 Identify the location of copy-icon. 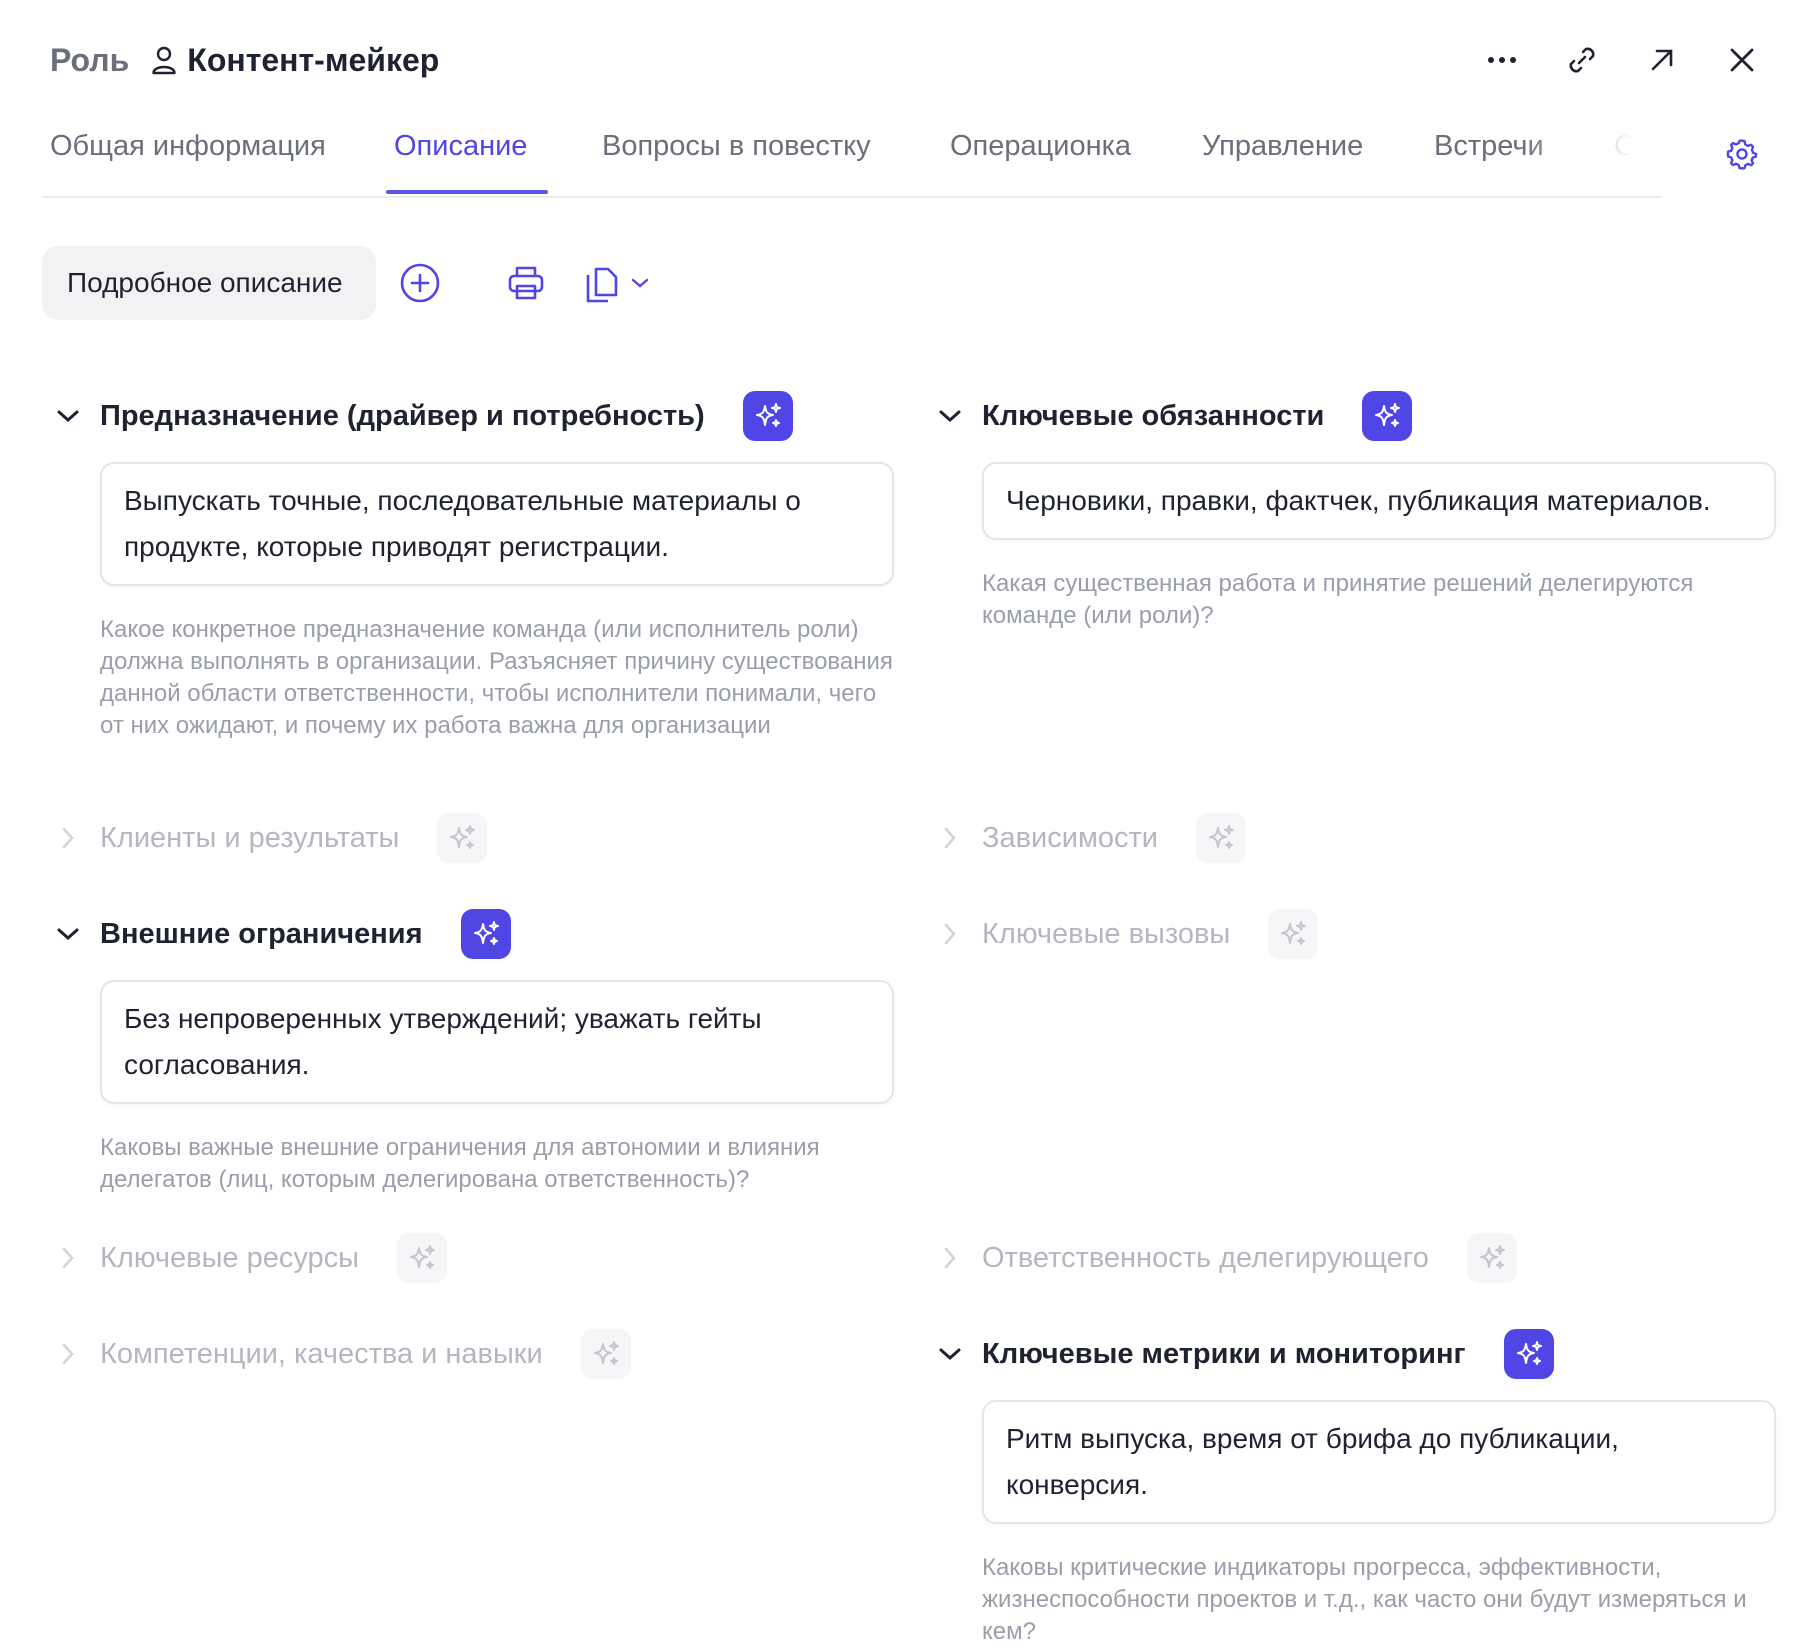
(602, 283).